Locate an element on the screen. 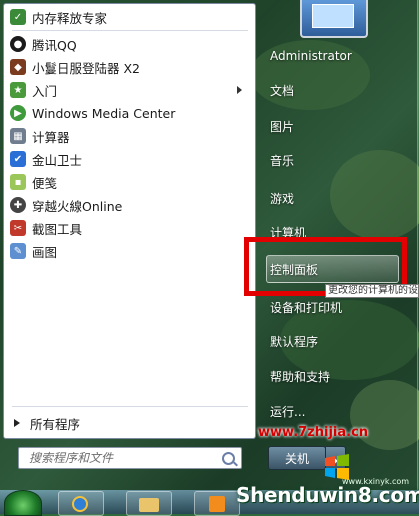 The image size is (419, 516). user-name-link: Administrator is located at coordinates (311, 56).